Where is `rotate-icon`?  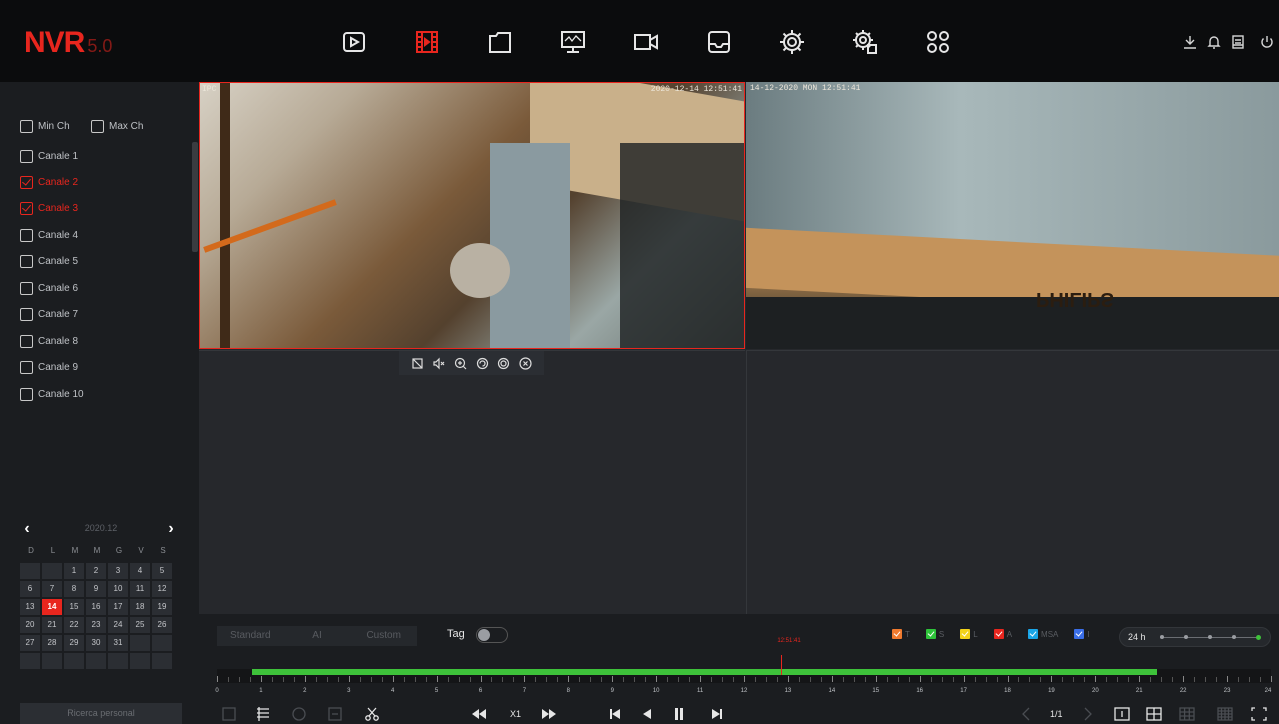 rotate-icon is located at coordinates (482, 363).